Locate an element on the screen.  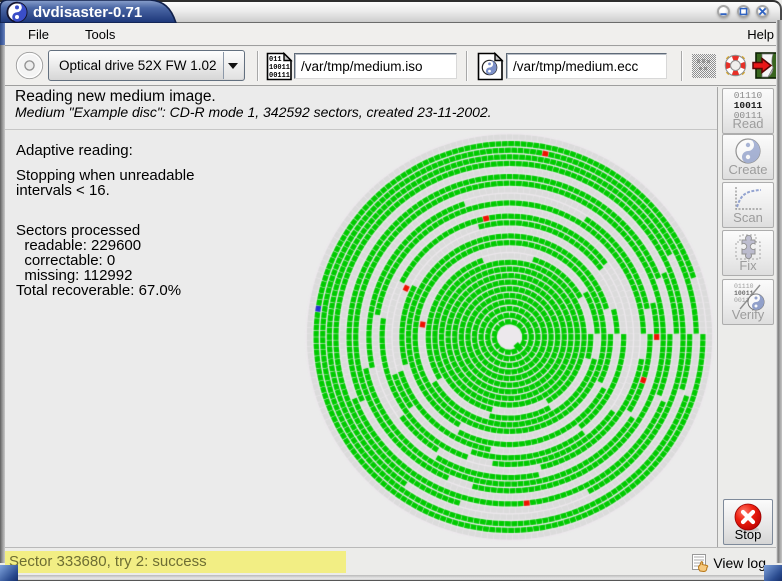
svg-text: dvdisaster-0.71 is located at coordinates (87, 12).